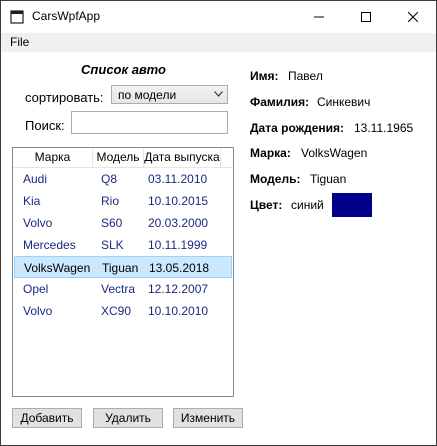 The image size is (437, 446). I want to click on cell-date: 10.11.1999, so click(178, 245).